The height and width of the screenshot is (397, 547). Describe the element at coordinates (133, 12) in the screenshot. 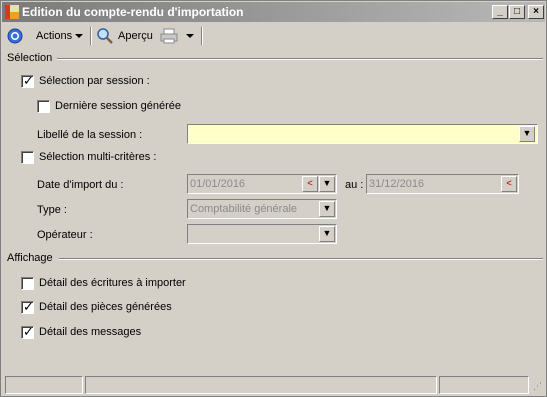

I see `window-title: Edition du compte-rendu d'importation` at that location.